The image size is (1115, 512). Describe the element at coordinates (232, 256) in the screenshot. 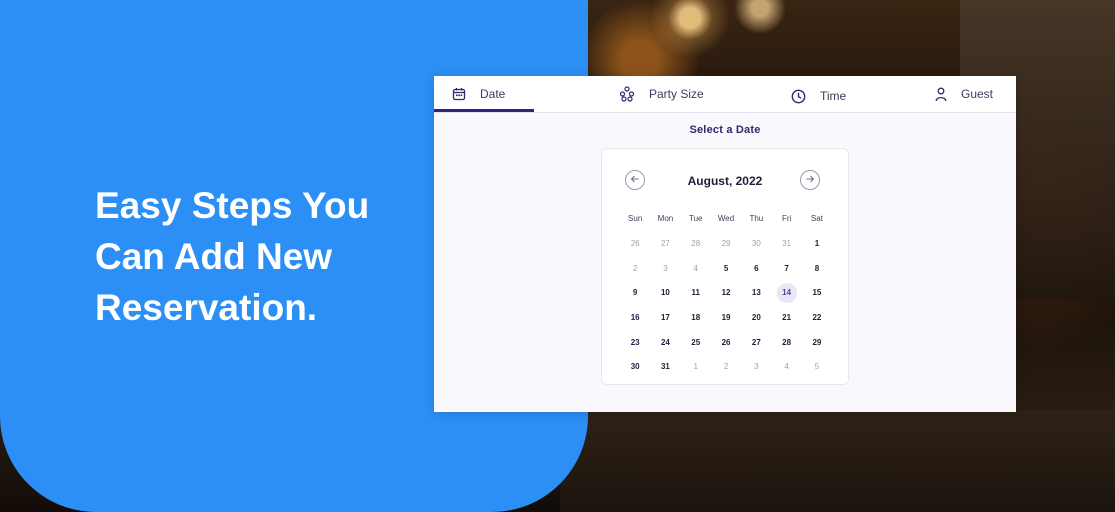

I see `headline: Easy Steps You Can Add New Reservation.` at that location.